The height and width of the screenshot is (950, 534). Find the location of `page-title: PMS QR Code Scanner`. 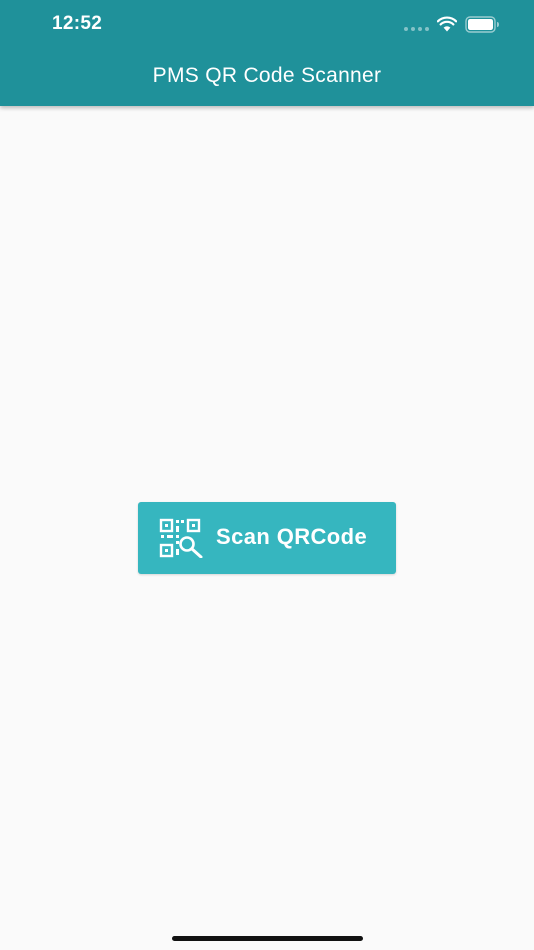

page-title: PMS QR Code Scanner is located at coordinates (267, 75).